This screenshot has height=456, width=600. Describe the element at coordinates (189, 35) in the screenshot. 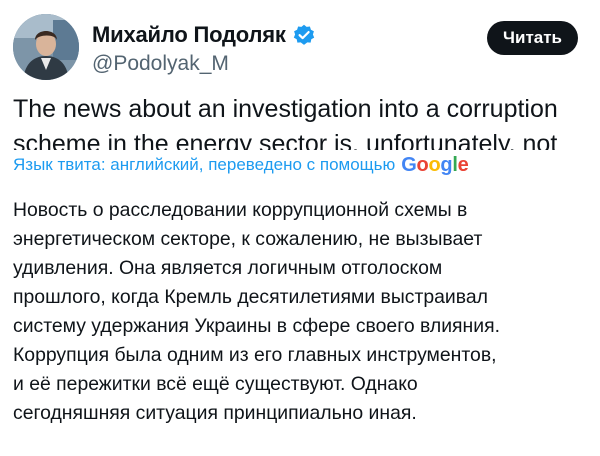

I see `author-name: Михайло Подоляк` at that location.